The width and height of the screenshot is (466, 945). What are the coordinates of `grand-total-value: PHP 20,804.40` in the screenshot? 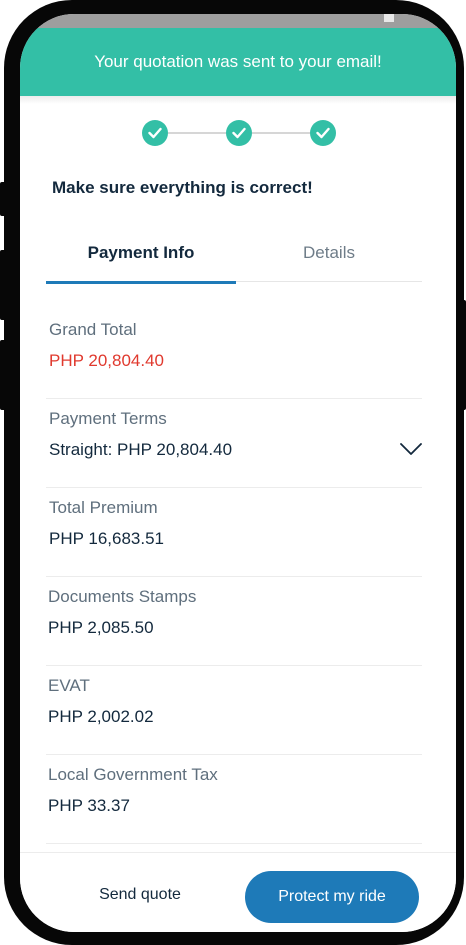 It's located at (106, 360).